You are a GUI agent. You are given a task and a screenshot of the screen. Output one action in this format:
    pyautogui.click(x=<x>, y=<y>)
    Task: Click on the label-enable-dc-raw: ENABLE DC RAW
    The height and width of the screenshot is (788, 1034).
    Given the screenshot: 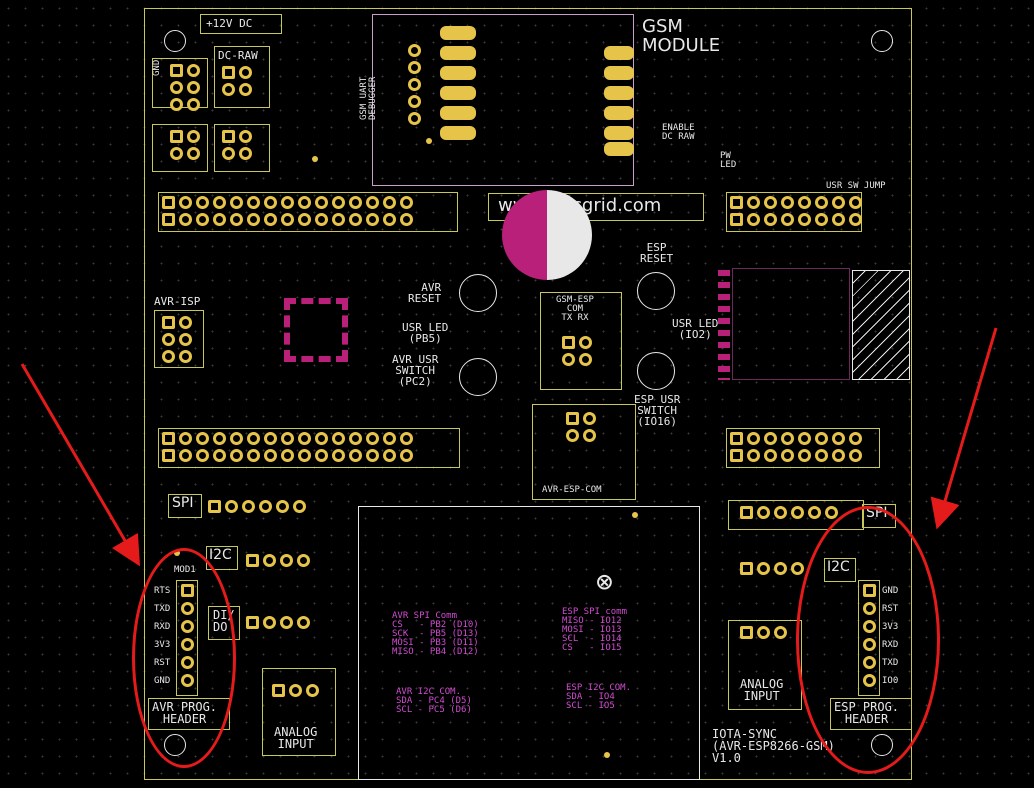 What is the action you would take?
    pyautogui.click(x=678, y=132)
    